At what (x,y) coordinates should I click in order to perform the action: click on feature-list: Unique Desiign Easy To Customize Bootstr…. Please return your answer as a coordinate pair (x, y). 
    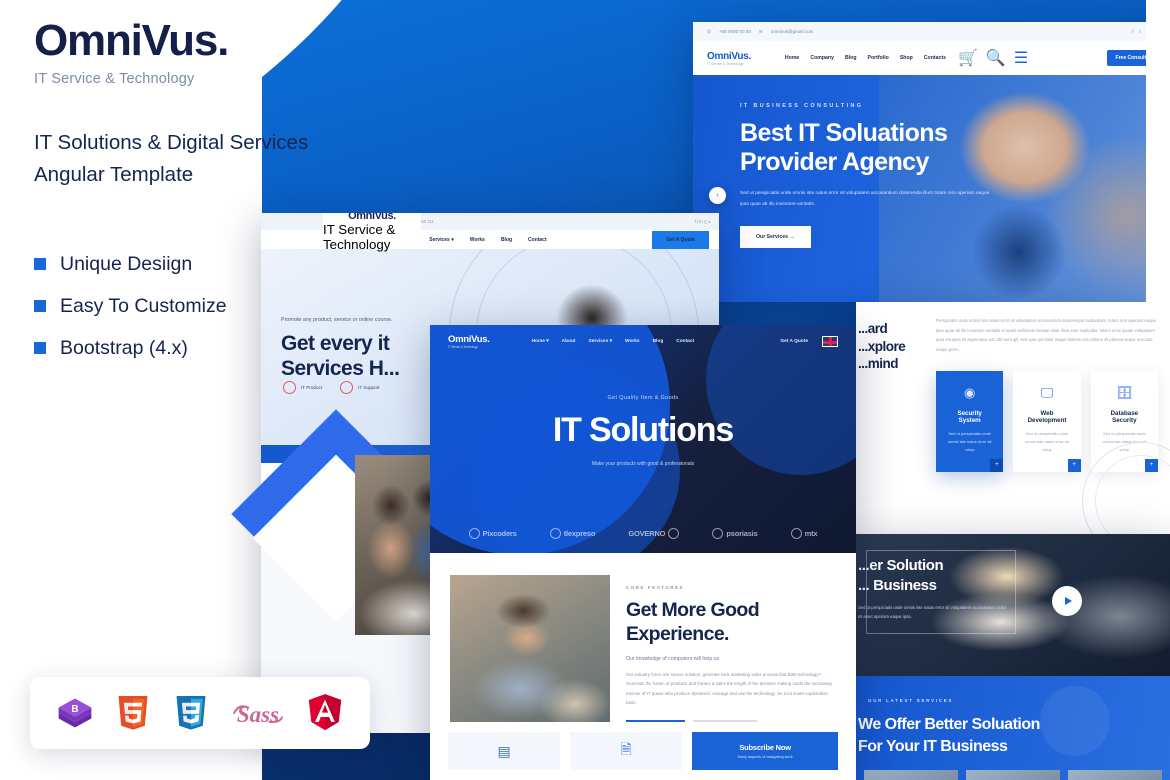
    Looking at the image, I should click on (199, 306).